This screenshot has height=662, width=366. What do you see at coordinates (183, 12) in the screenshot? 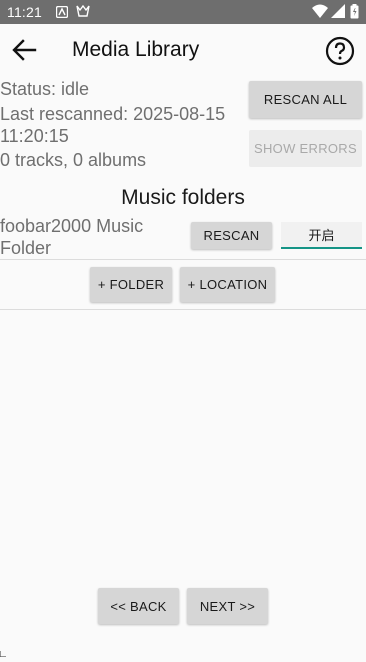
I see `status-bar: 11:21` at bounding box center [183, 12].